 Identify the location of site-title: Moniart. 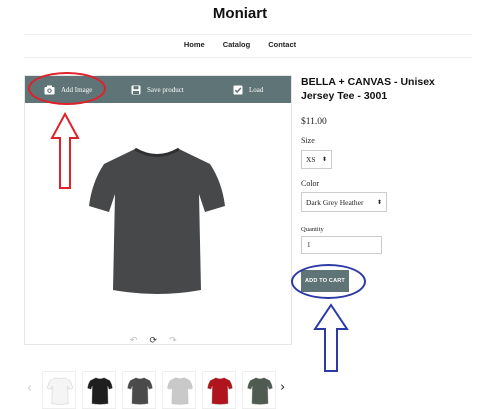
(240, 13).